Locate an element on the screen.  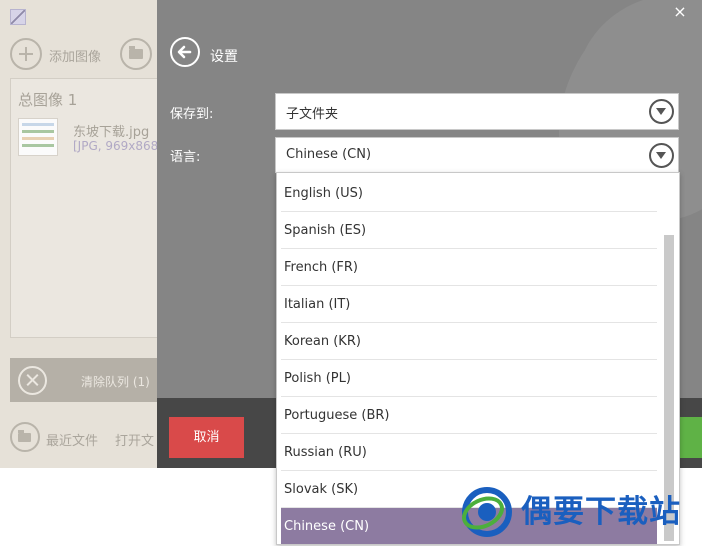
clear-queue-label: 清除队列 (1) is located at coordinates (115, 382).